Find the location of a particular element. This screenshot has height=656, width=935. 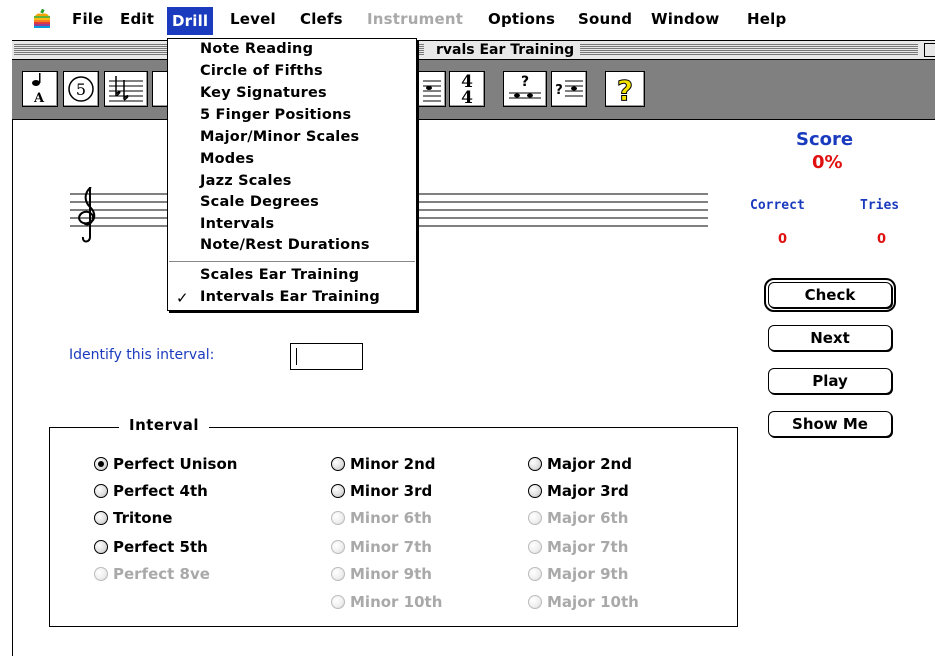

menu-item-note-rest-durations: Note/Rest Durations is located at coordinates (285, 245).